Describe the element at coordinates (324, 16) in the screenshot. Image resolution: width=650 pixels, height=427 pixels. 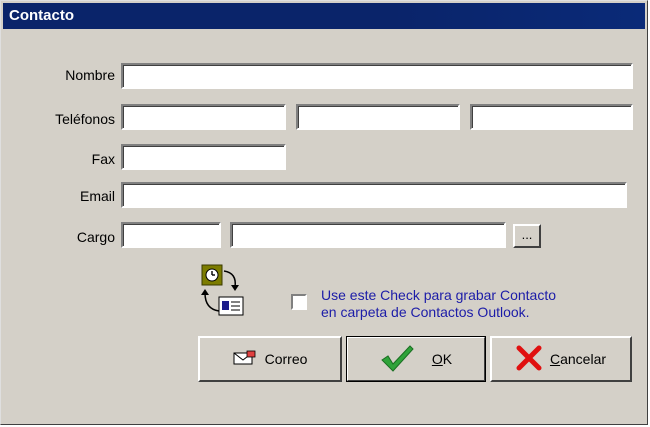
I see `title-bar: Contacto` at that location.